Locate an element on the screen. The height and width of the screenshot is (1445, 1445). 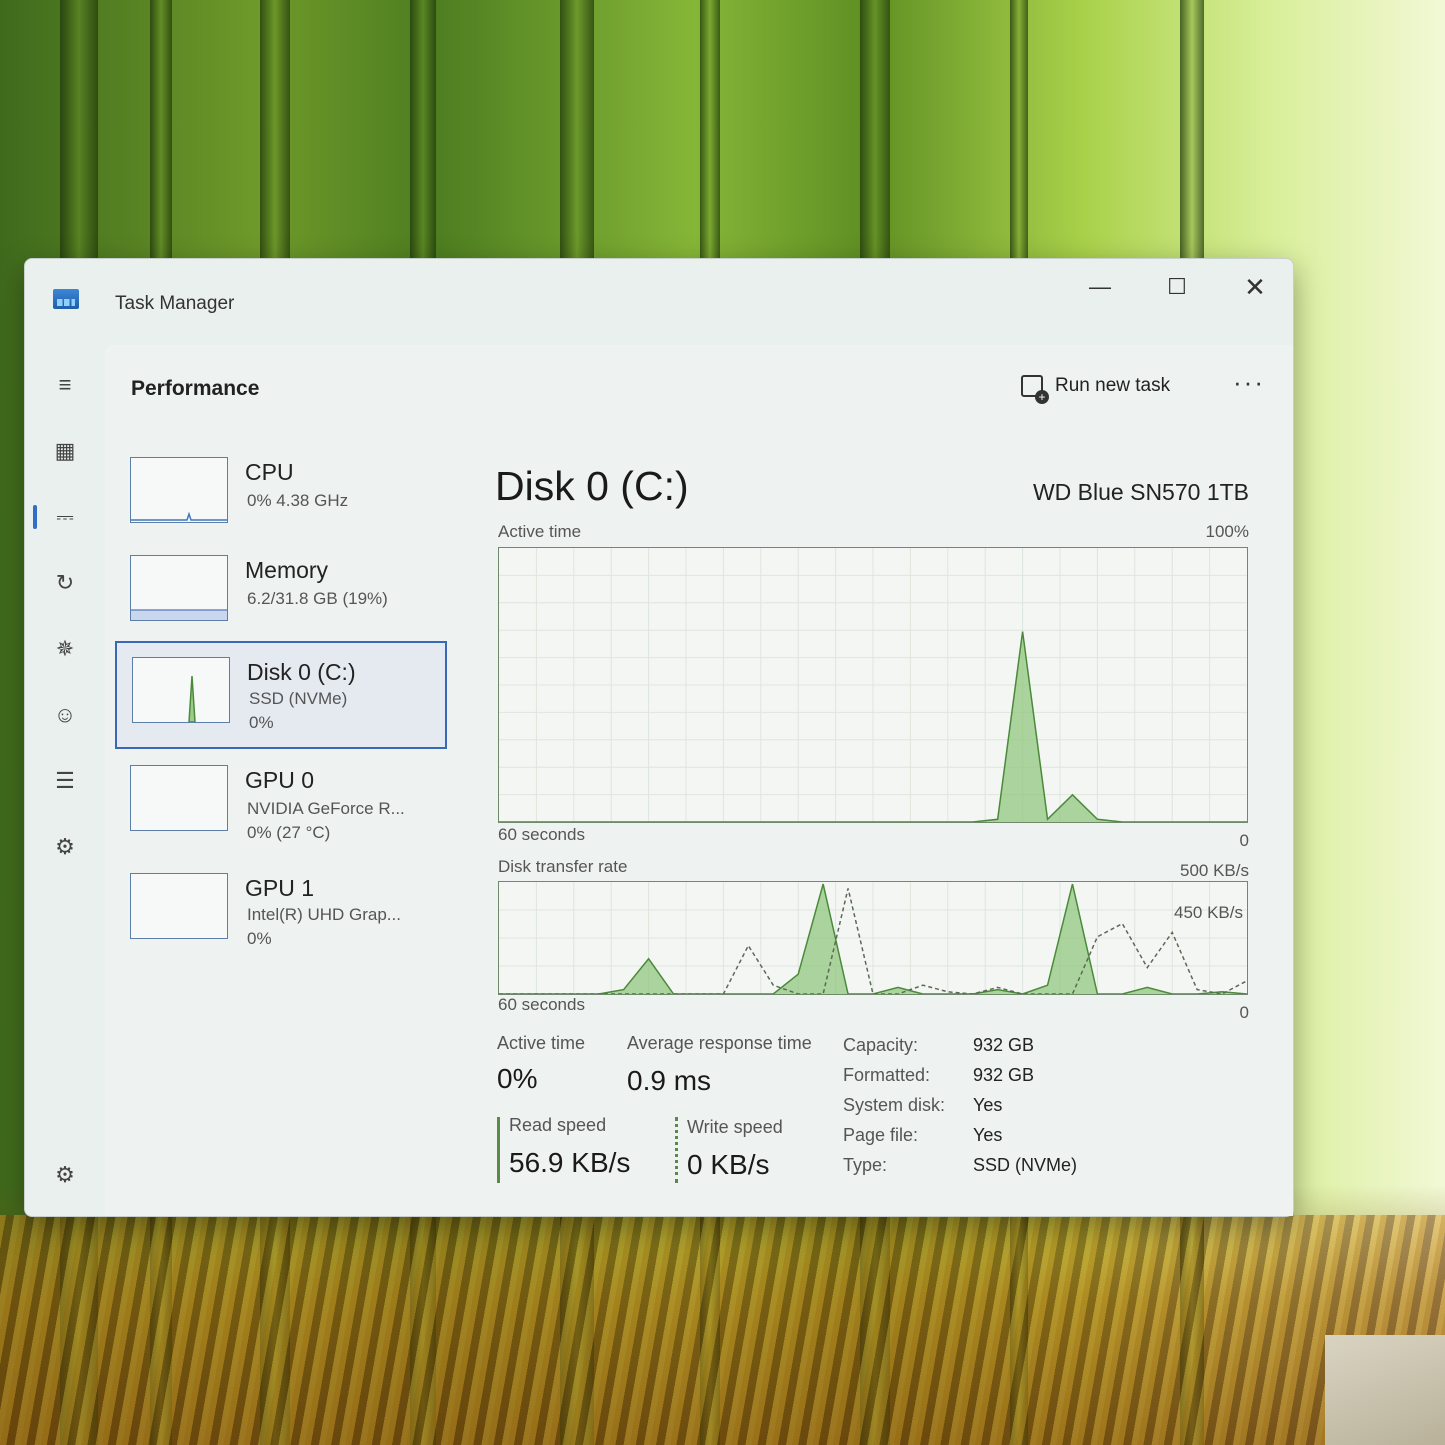
perf-item-gpu0: GPU 0 NVIDIA GeForce R... 0% (27 °C) is located at coordinates (281, 805).